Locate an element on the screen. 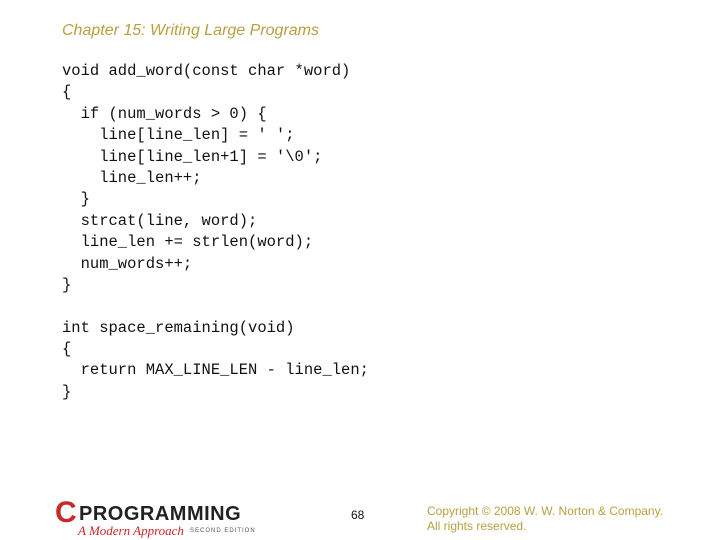 This screenshot has height=540, width=720. copyright-line: Copyright © 2008 W. W. Norton & Company. is located at coordinates (545, 511).